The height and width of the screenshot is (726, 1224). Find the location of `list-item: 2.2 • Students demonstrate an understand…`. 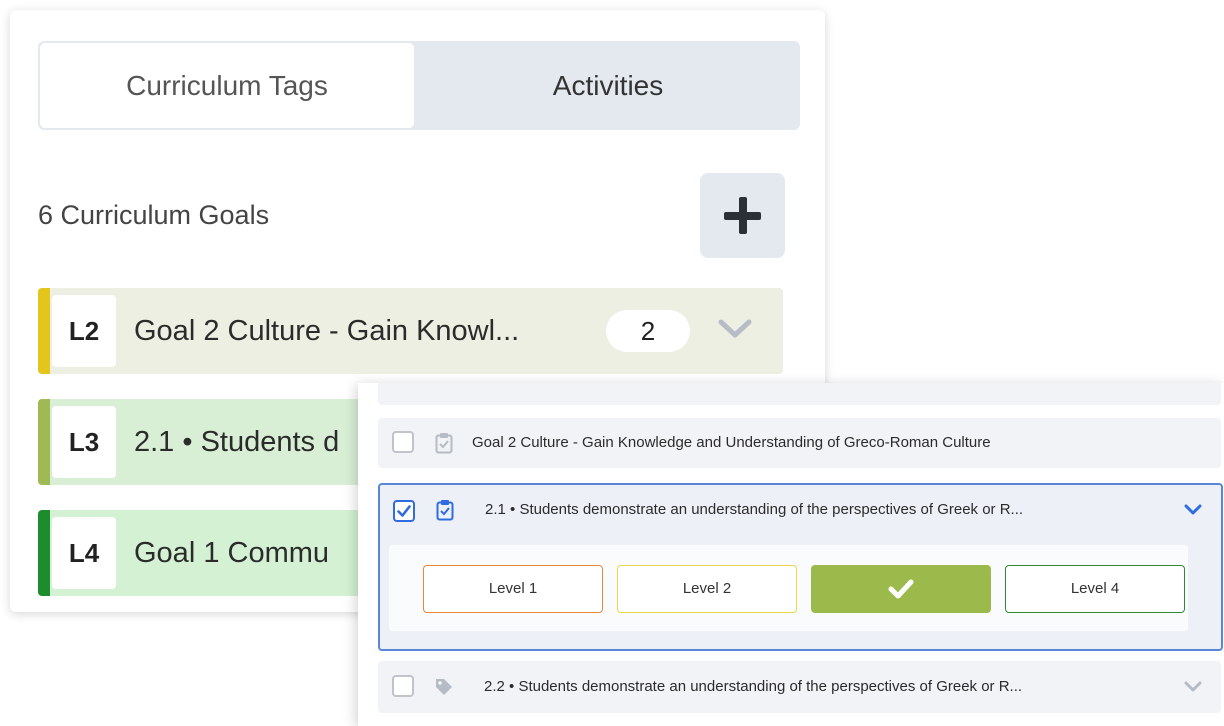

list-item: 2.2 • Students demonstrate an understand… is located at coordinates (799, 687).